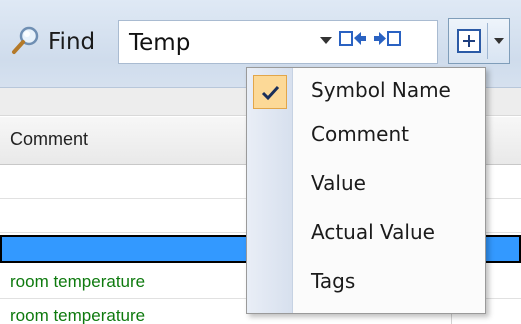 The image size is (521, 324). Describe the element at coordinates (160, 43) in the screenshot. I see `search-value: Temp` at that location.